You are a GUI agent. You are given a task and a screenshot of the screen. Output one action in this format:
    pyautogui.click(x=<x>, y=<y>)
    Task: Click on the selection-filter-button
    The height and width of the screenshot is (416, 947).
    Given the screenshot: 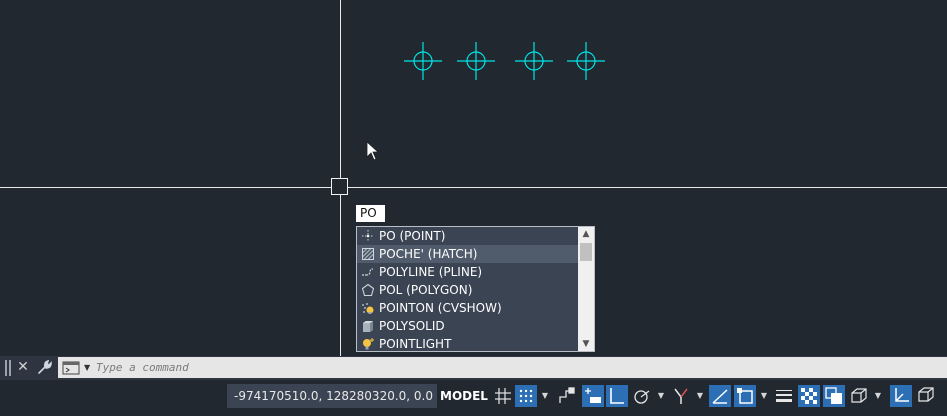 What is the action you would take?
    pyautogui.click(x=926, y=396)
    